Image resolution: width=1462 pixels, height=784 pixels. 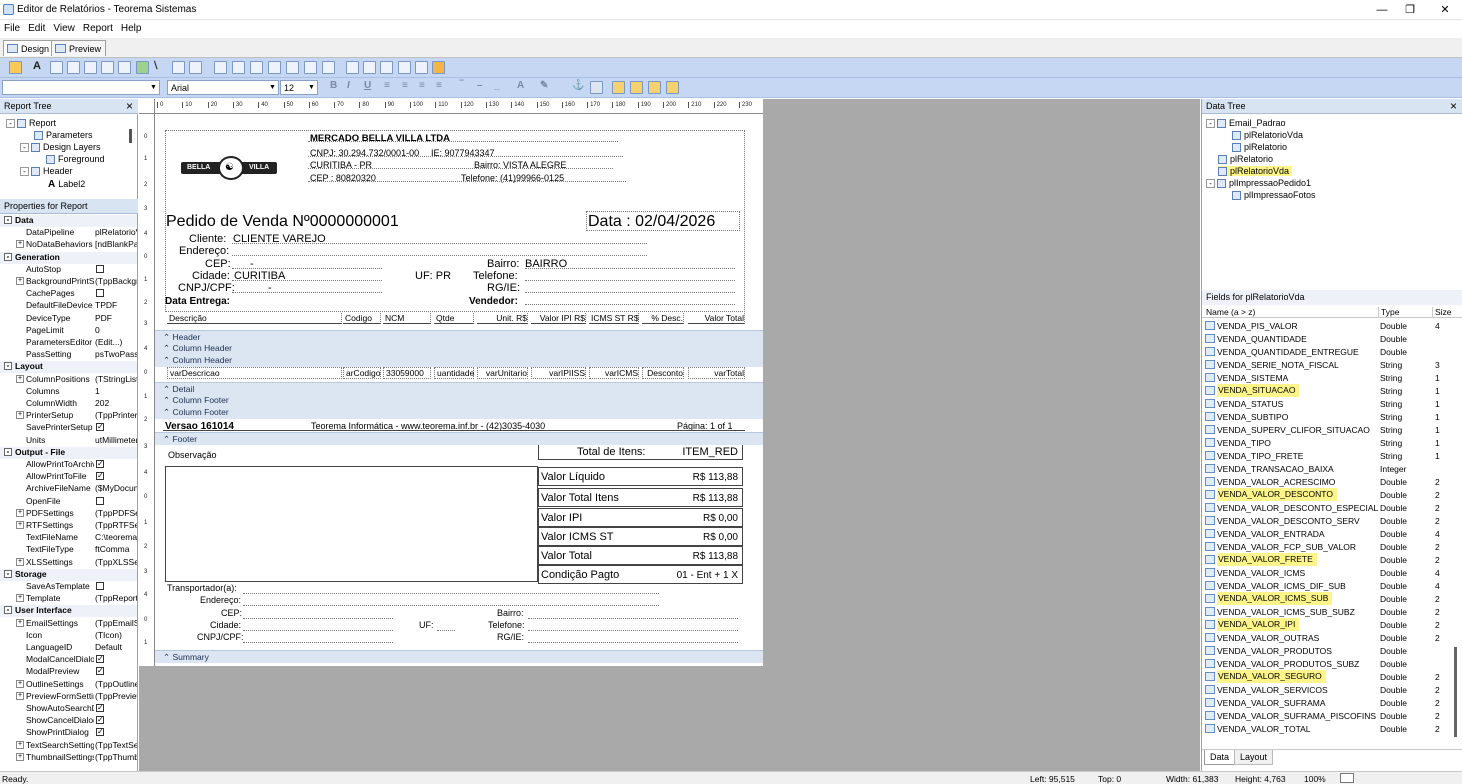 What do you see at coordinates (29, 48) in the screenshot?
I see `tab-design: Design` at bounding box center [29, 48].